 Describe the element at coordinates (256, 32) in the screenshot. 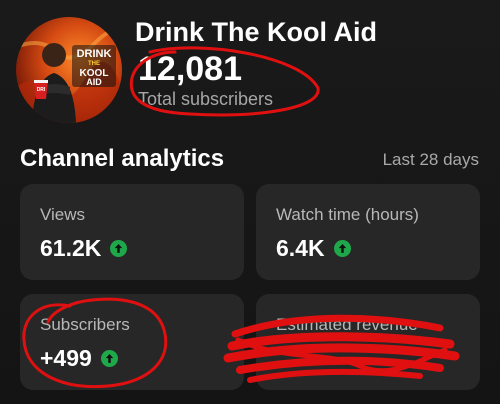

I see `channel-name: Drink The Kool Aid` at that location.